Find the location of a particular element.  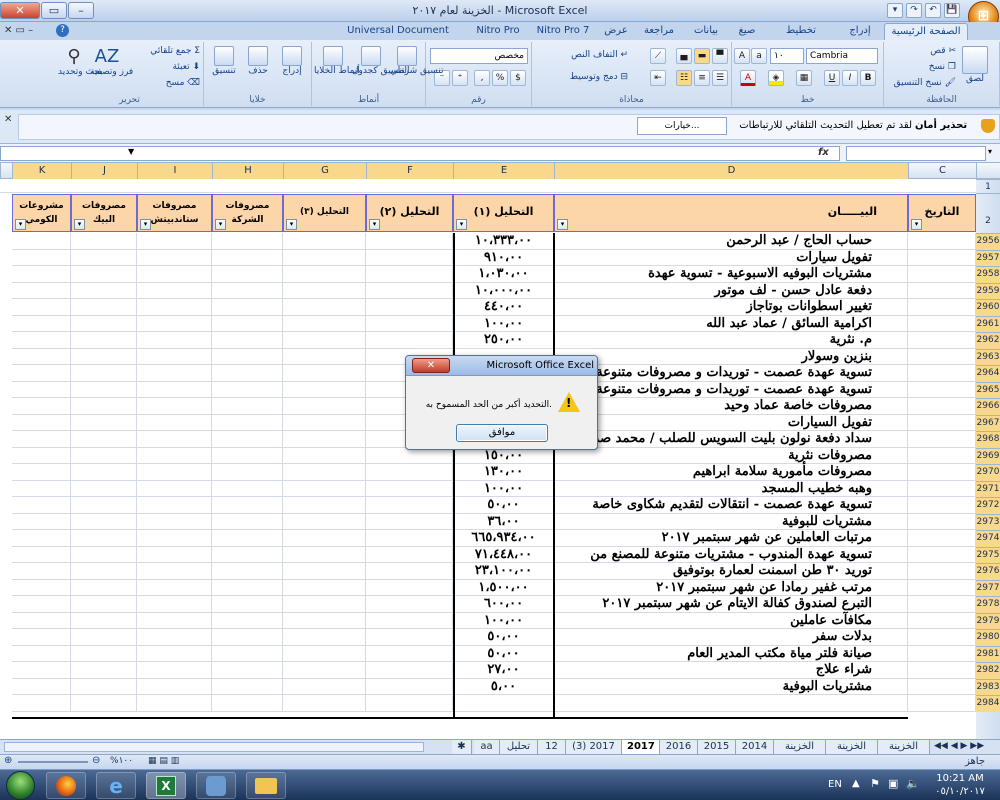

row-header: 2982 is located at coordinates (988, 670).